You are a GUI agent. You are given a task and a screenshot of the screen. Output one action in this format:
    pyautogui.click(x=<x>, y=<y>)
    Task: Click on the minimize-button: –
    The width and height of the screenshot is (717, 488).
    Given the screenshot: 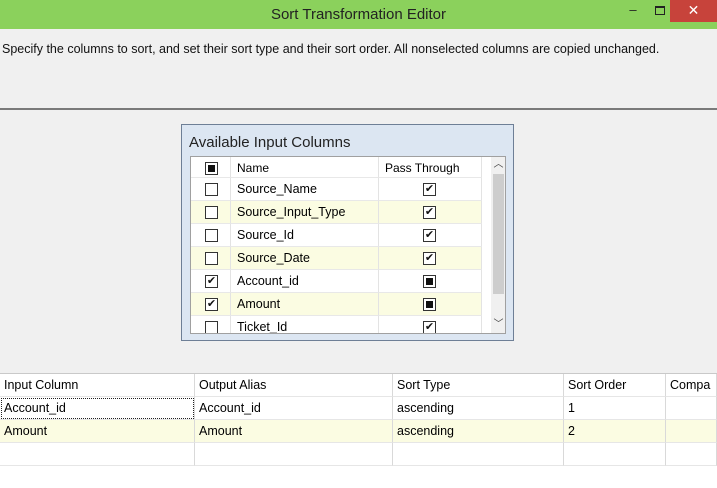 What is the action you would take?
    pyautogui.click(x=633, y=11)
    